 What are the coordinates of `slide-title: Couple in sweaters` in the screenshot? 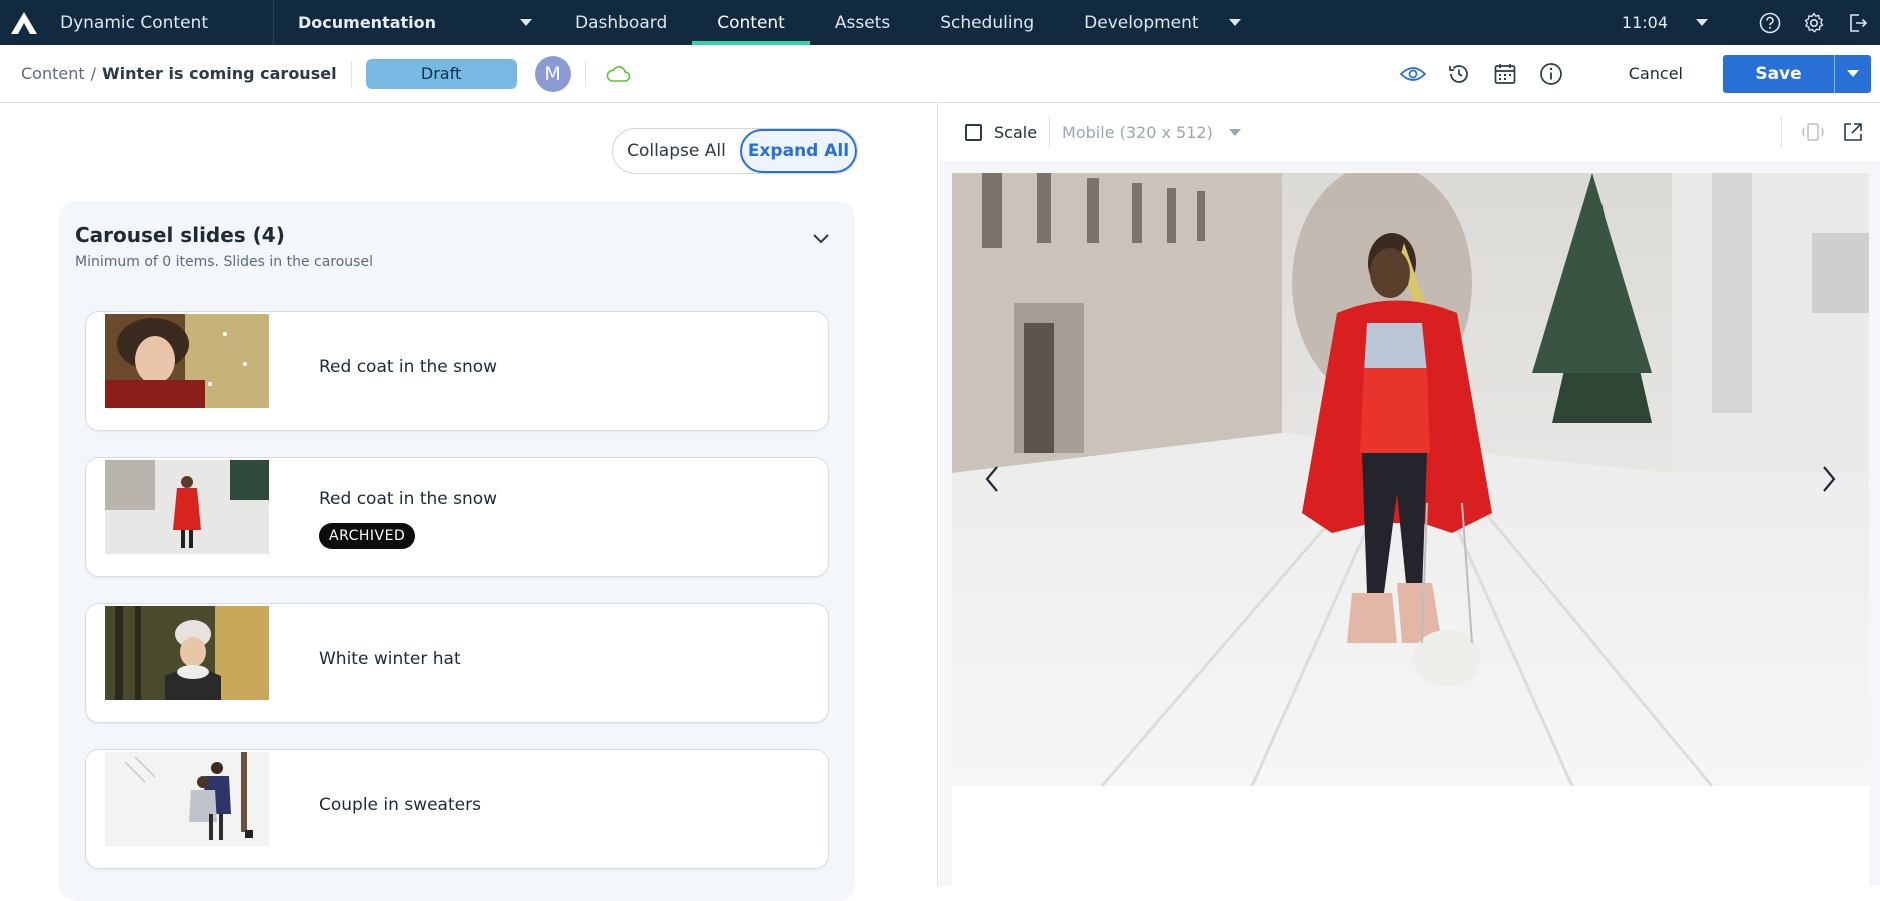 It's located at (400, 805).